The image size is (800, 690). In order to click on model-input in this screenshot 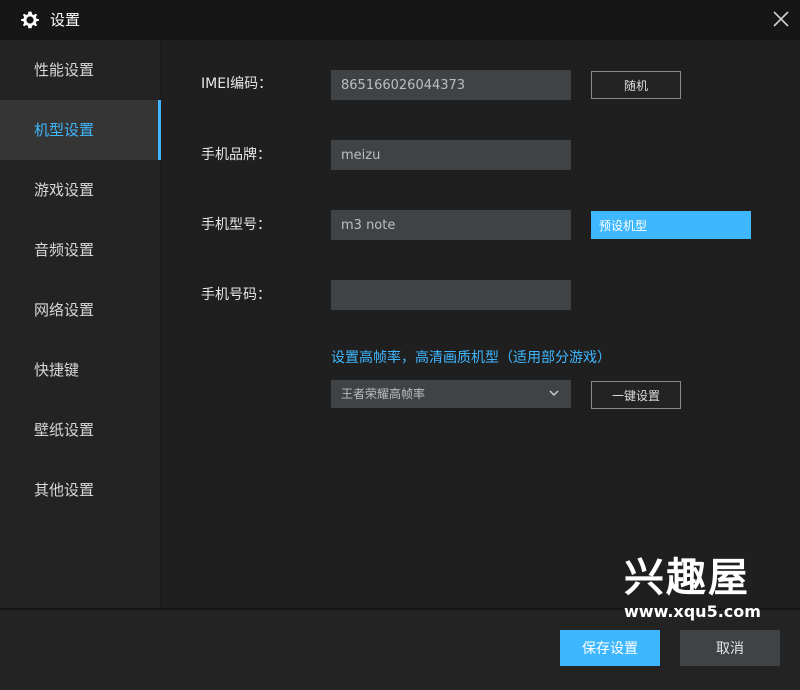, I will do `click(451, 225)`.